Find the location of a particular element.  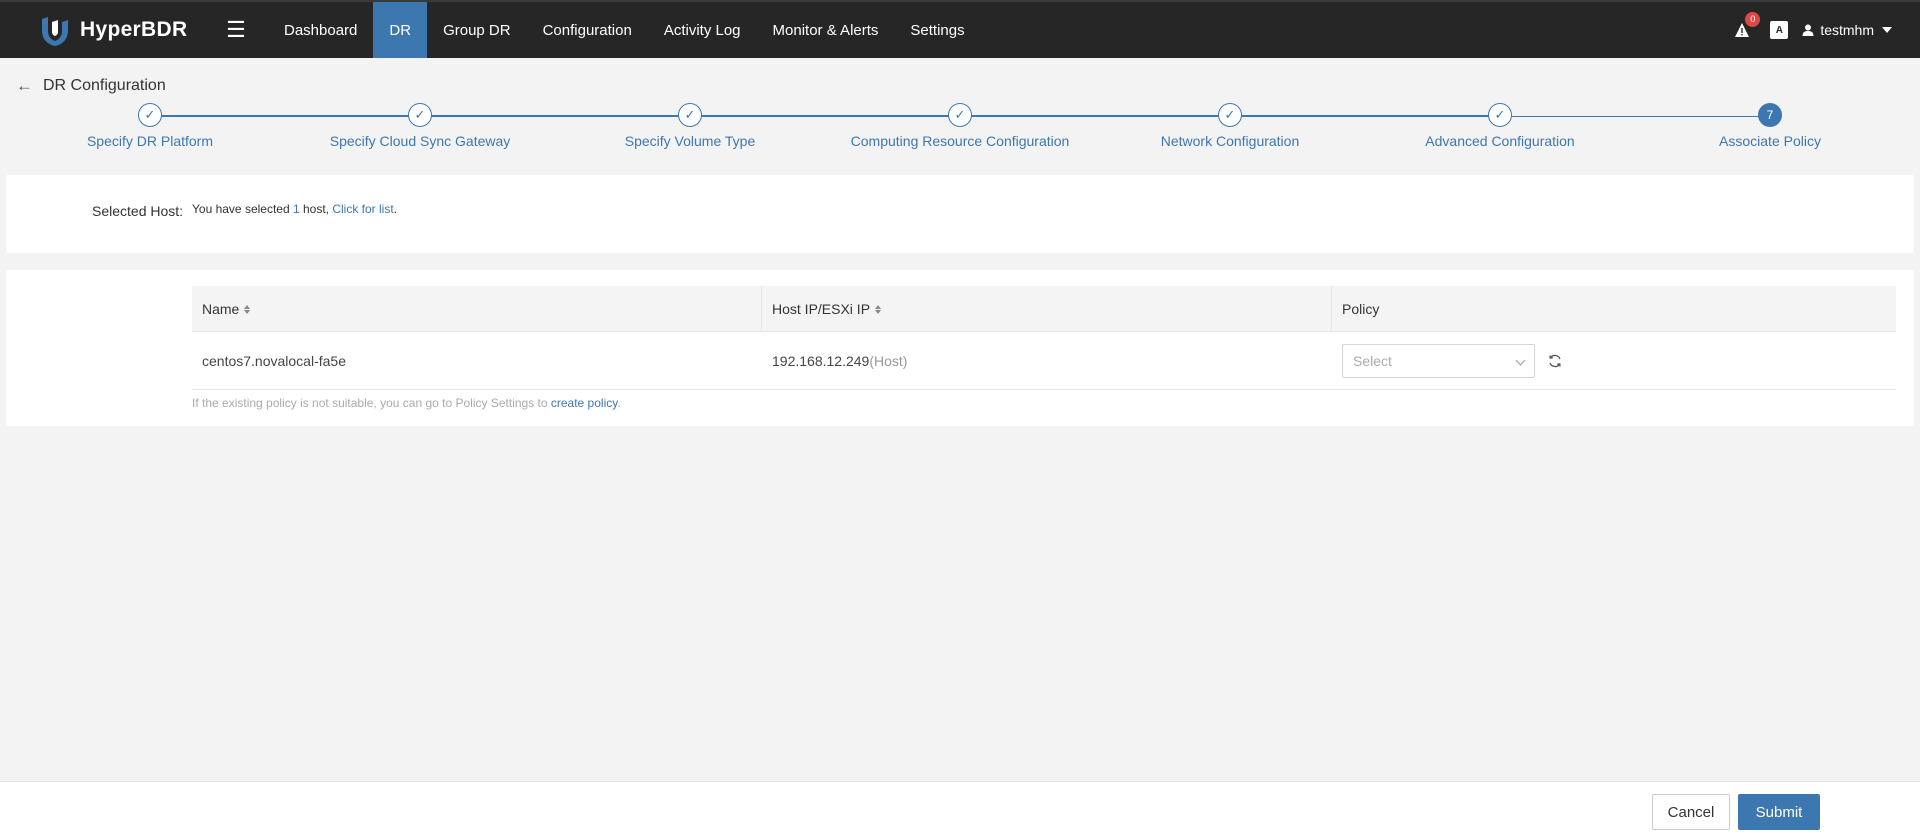

step-label: Advanced Configuration is located at coordinates (1500, 141).